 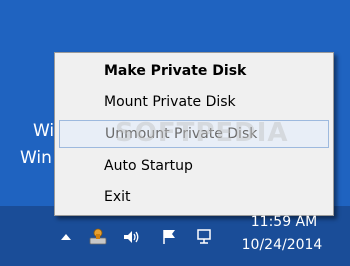 I want to click on network-icon, so click(x=204, y=237).